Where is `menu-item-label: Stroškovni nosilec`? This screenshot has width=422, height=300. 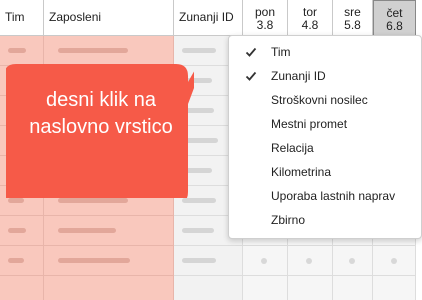
menu-item-label: Stroškovni nosilec is located at coordinates (319, 100).